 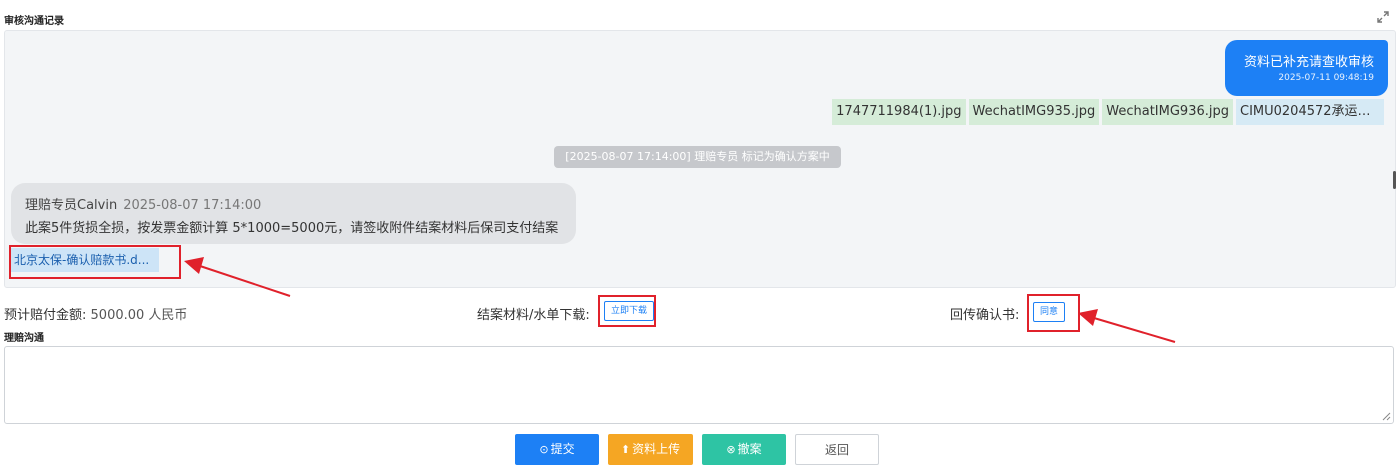 What do you see at coordinates (1308, 62) in the screenshot?
I see `outgoing-message-text: 资料已补充请查收审核` at bounding box center [1308, 62].